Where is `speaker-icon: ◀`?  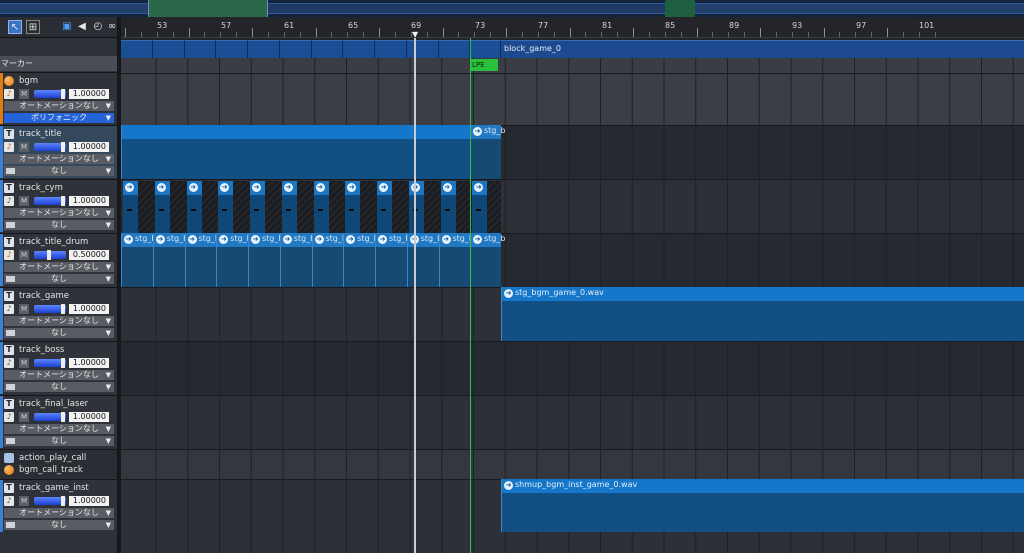 speaker-icon: ◀ is located at coordinates (82, 27).